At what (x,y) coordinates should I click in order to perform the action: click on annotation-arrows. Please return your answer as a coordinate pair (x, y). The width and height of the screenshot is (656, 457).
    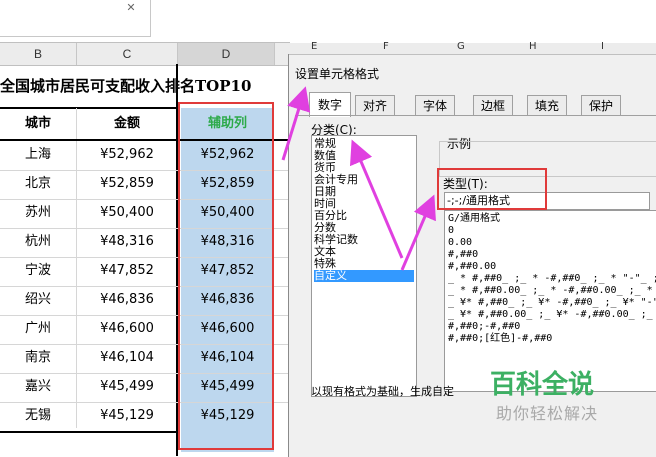
    Looking at the image, I should click on (358, 178).